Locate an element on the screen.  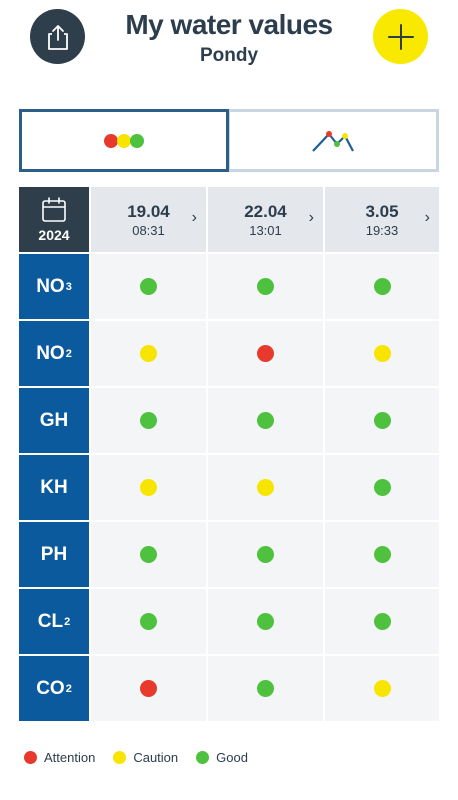
chart-view-button is located at coordinates (333, 140).